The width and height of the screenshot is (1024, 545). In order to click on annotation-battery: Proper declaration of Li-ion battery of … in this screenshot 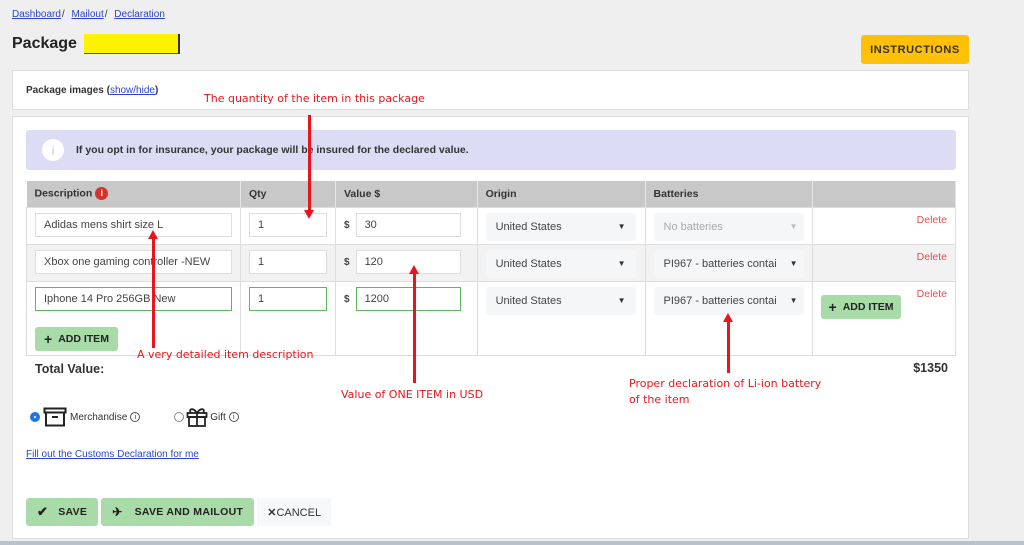, I will do `click(725, 392)`.